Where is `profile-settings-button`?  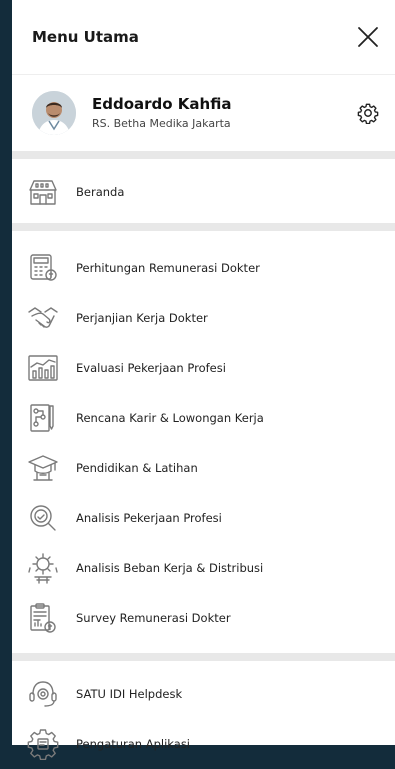
profile-settings-button is located at coordinates (368, 113).